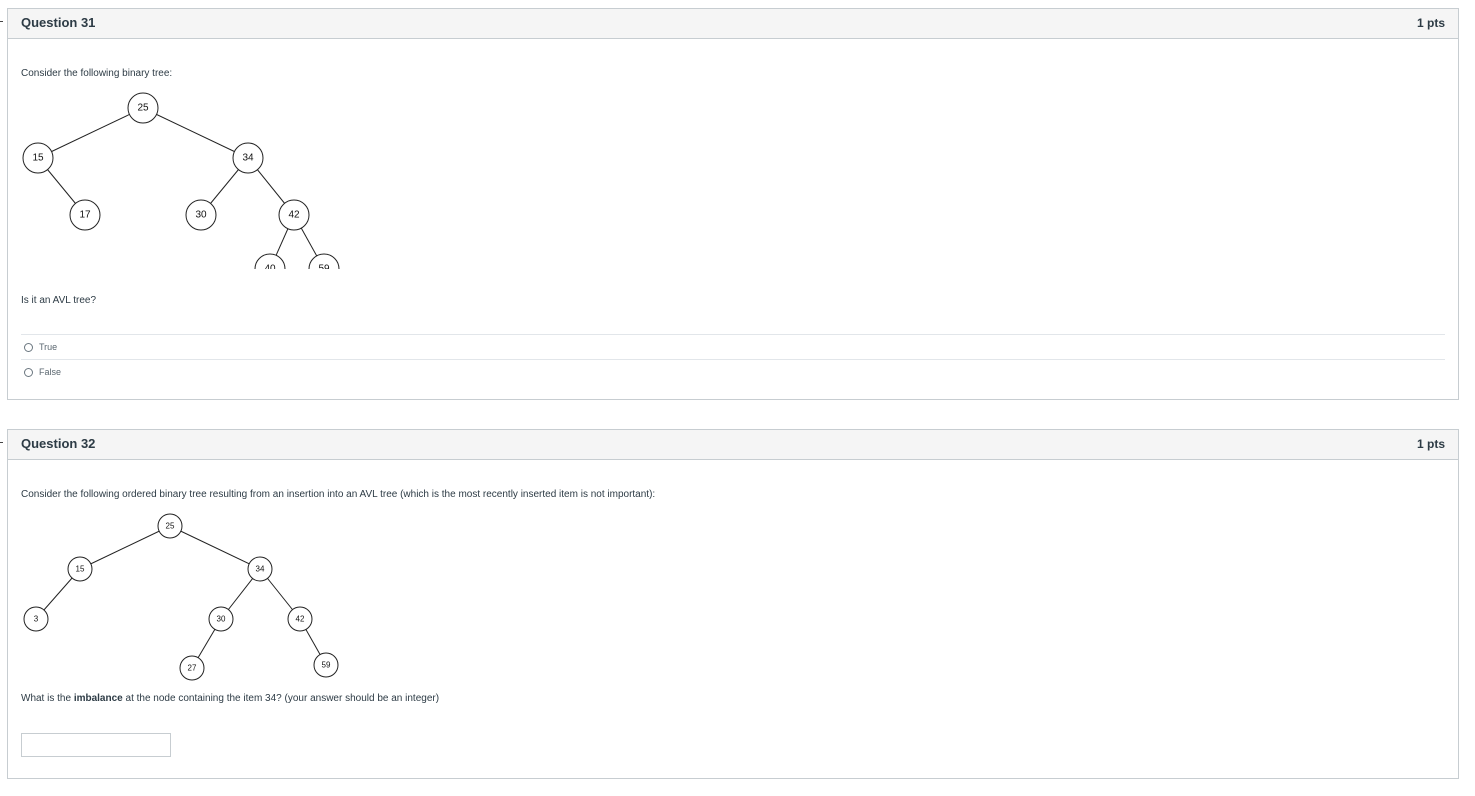 Image resolution: width=1475 pixels, height=796 pixels. Describe the element at coordinates (96, 745) in the screenshot. I see `answer-input` at that location.